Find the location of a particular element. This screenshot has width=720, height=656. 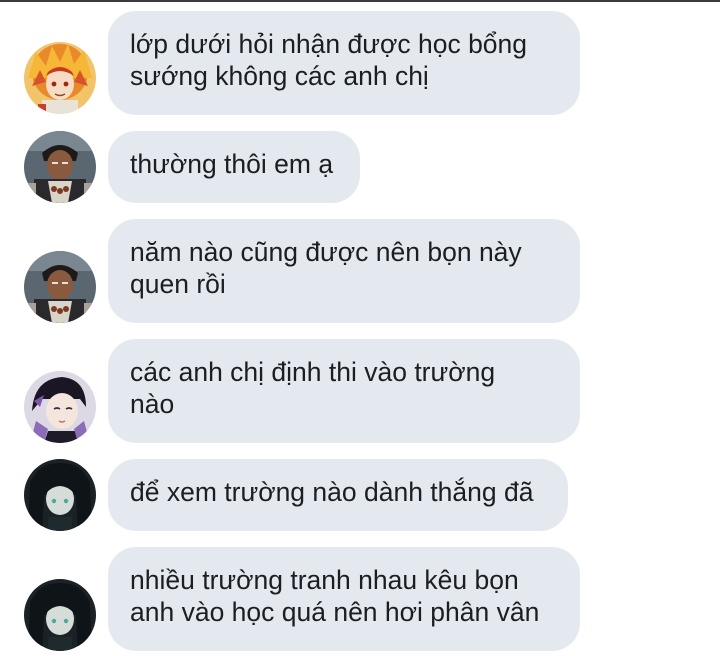

message-text-line: năm nào cũng được nên bọn này is located at coordinates (326, 252).